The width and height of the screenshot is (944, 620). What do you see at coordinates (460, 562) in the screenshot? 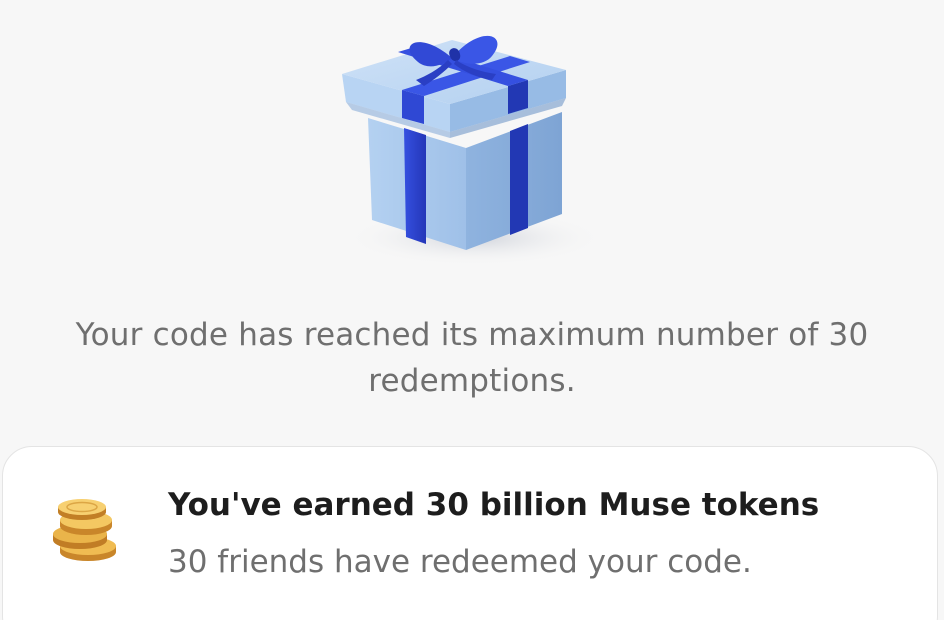
I see `reward-subtitle: 30 friends have redeemed your code.` at bounding box center [460, 562].